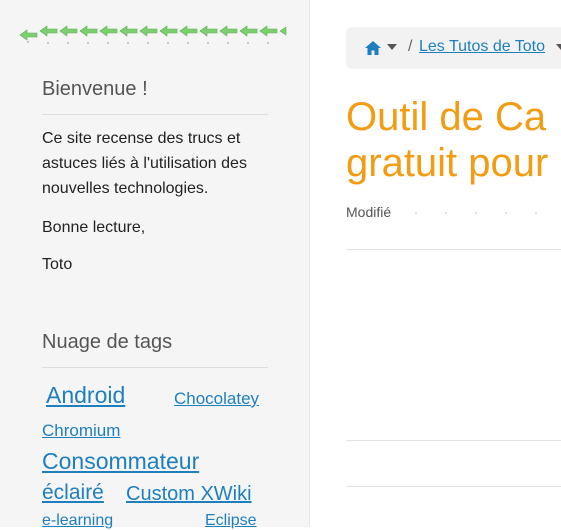 This screenshot has height=530, width=561. What do you see at coordinates (77, 521) in the screenshot?
I see `tag-e-learning: e-learning` at bounding box center [77, 521].